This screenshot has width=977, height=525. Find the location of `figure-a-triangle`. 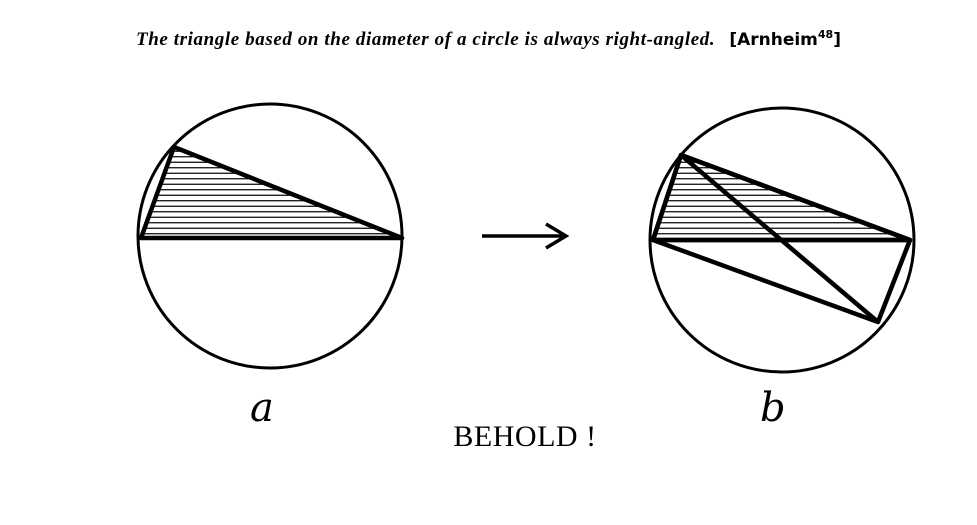

figure-a-triangle is located at coordinates (271, 192).